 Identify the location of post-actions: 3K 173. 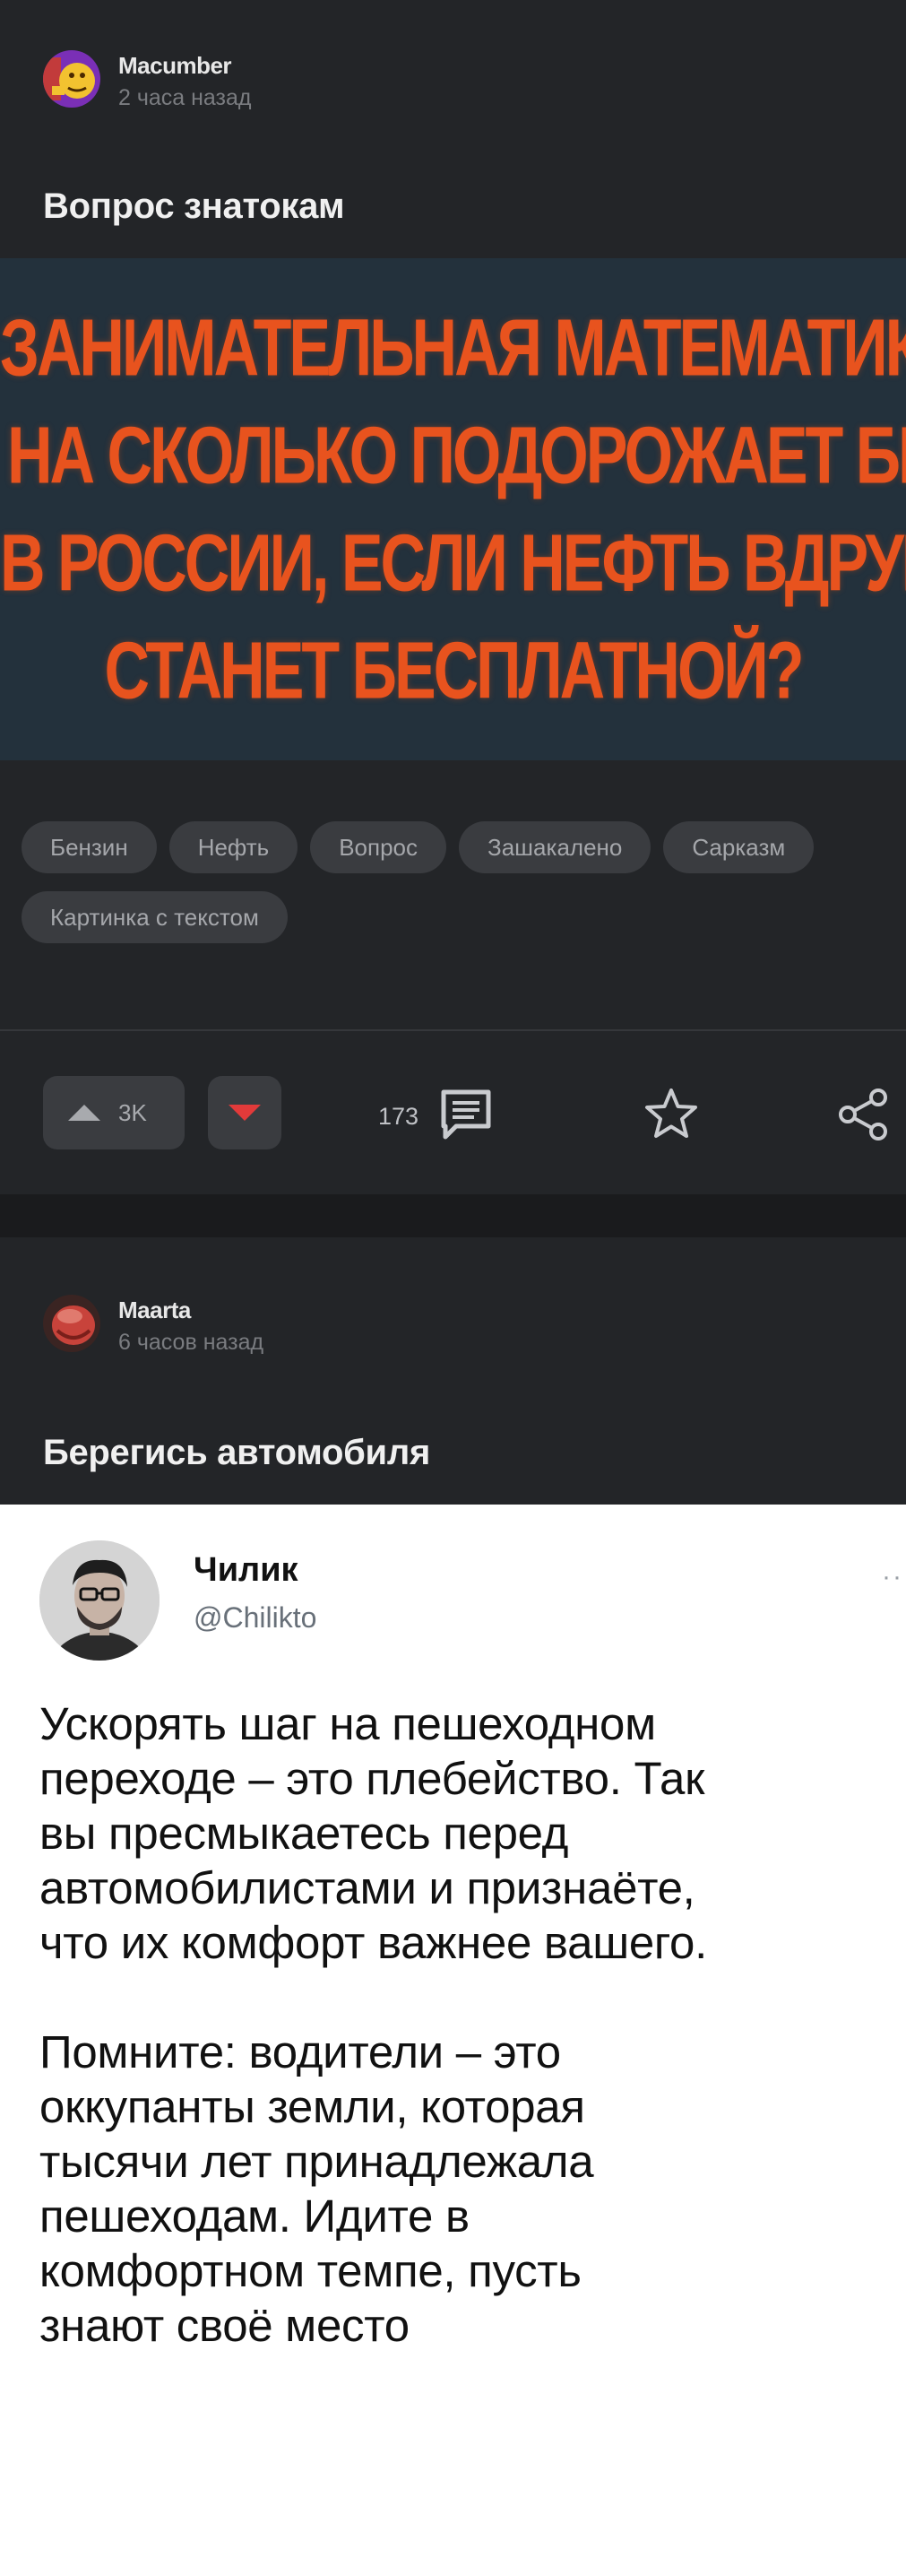
(473, 1112).